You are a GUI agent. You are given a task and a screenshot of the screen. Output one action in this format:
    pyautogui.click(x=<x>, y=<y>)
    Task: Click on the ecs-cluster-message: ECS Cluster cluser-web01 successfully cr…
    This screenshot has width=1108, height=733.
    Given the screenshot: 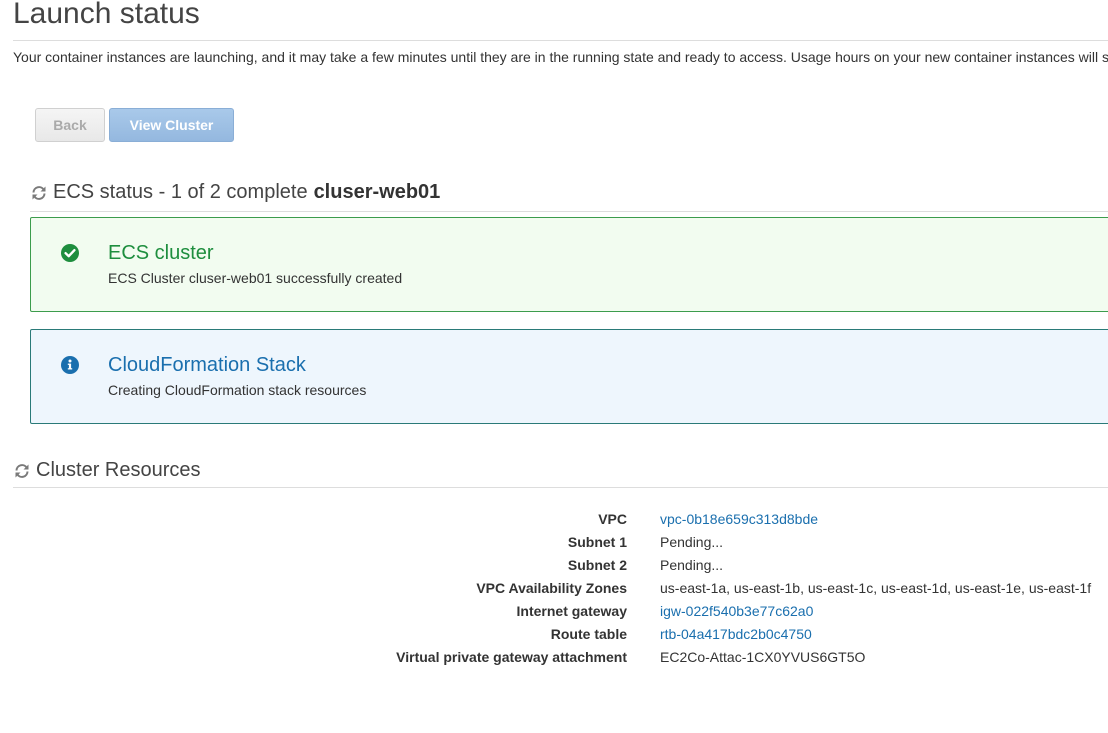 What is the action you would take?
    pyautogui.click(x=255, y=278)
    